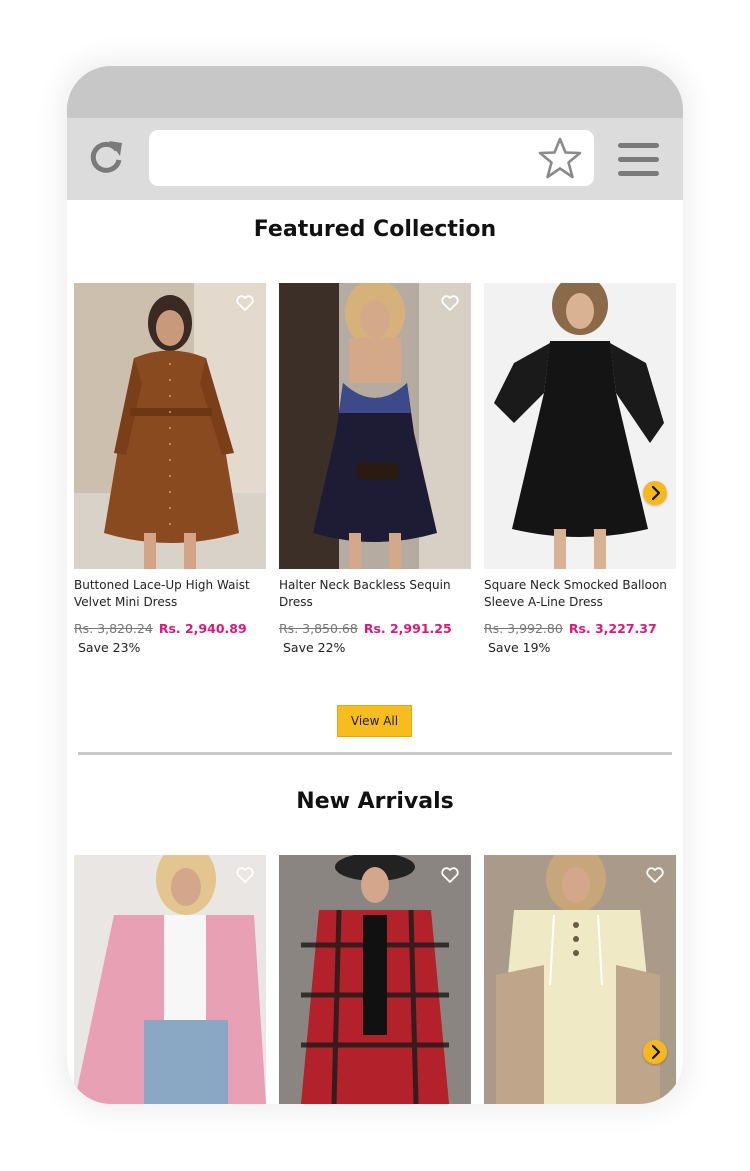 This screenshot has width=750, height=1171. Describe the element at coordinates (375, 753) in the screenshot. I see `section-divider` at that location.